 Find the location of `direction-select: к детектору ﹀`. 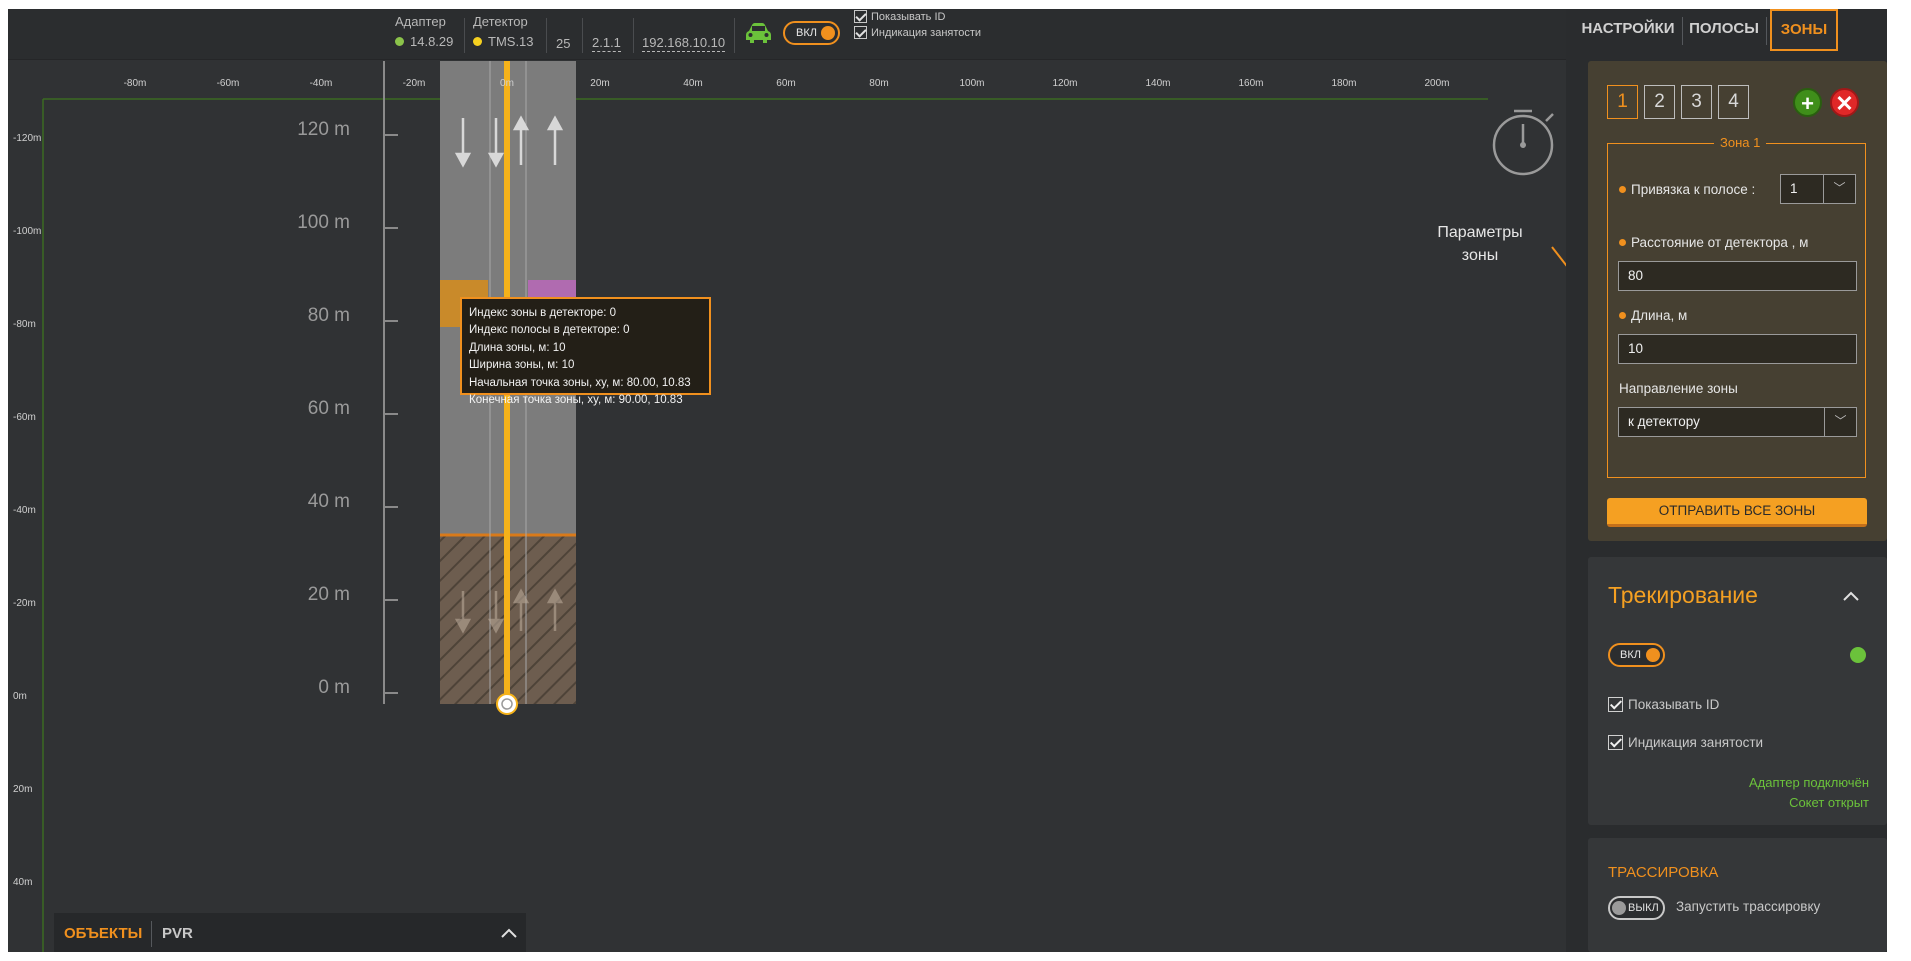

direction-select: к детектору ﹀ is located at coordinates (1737, 422).